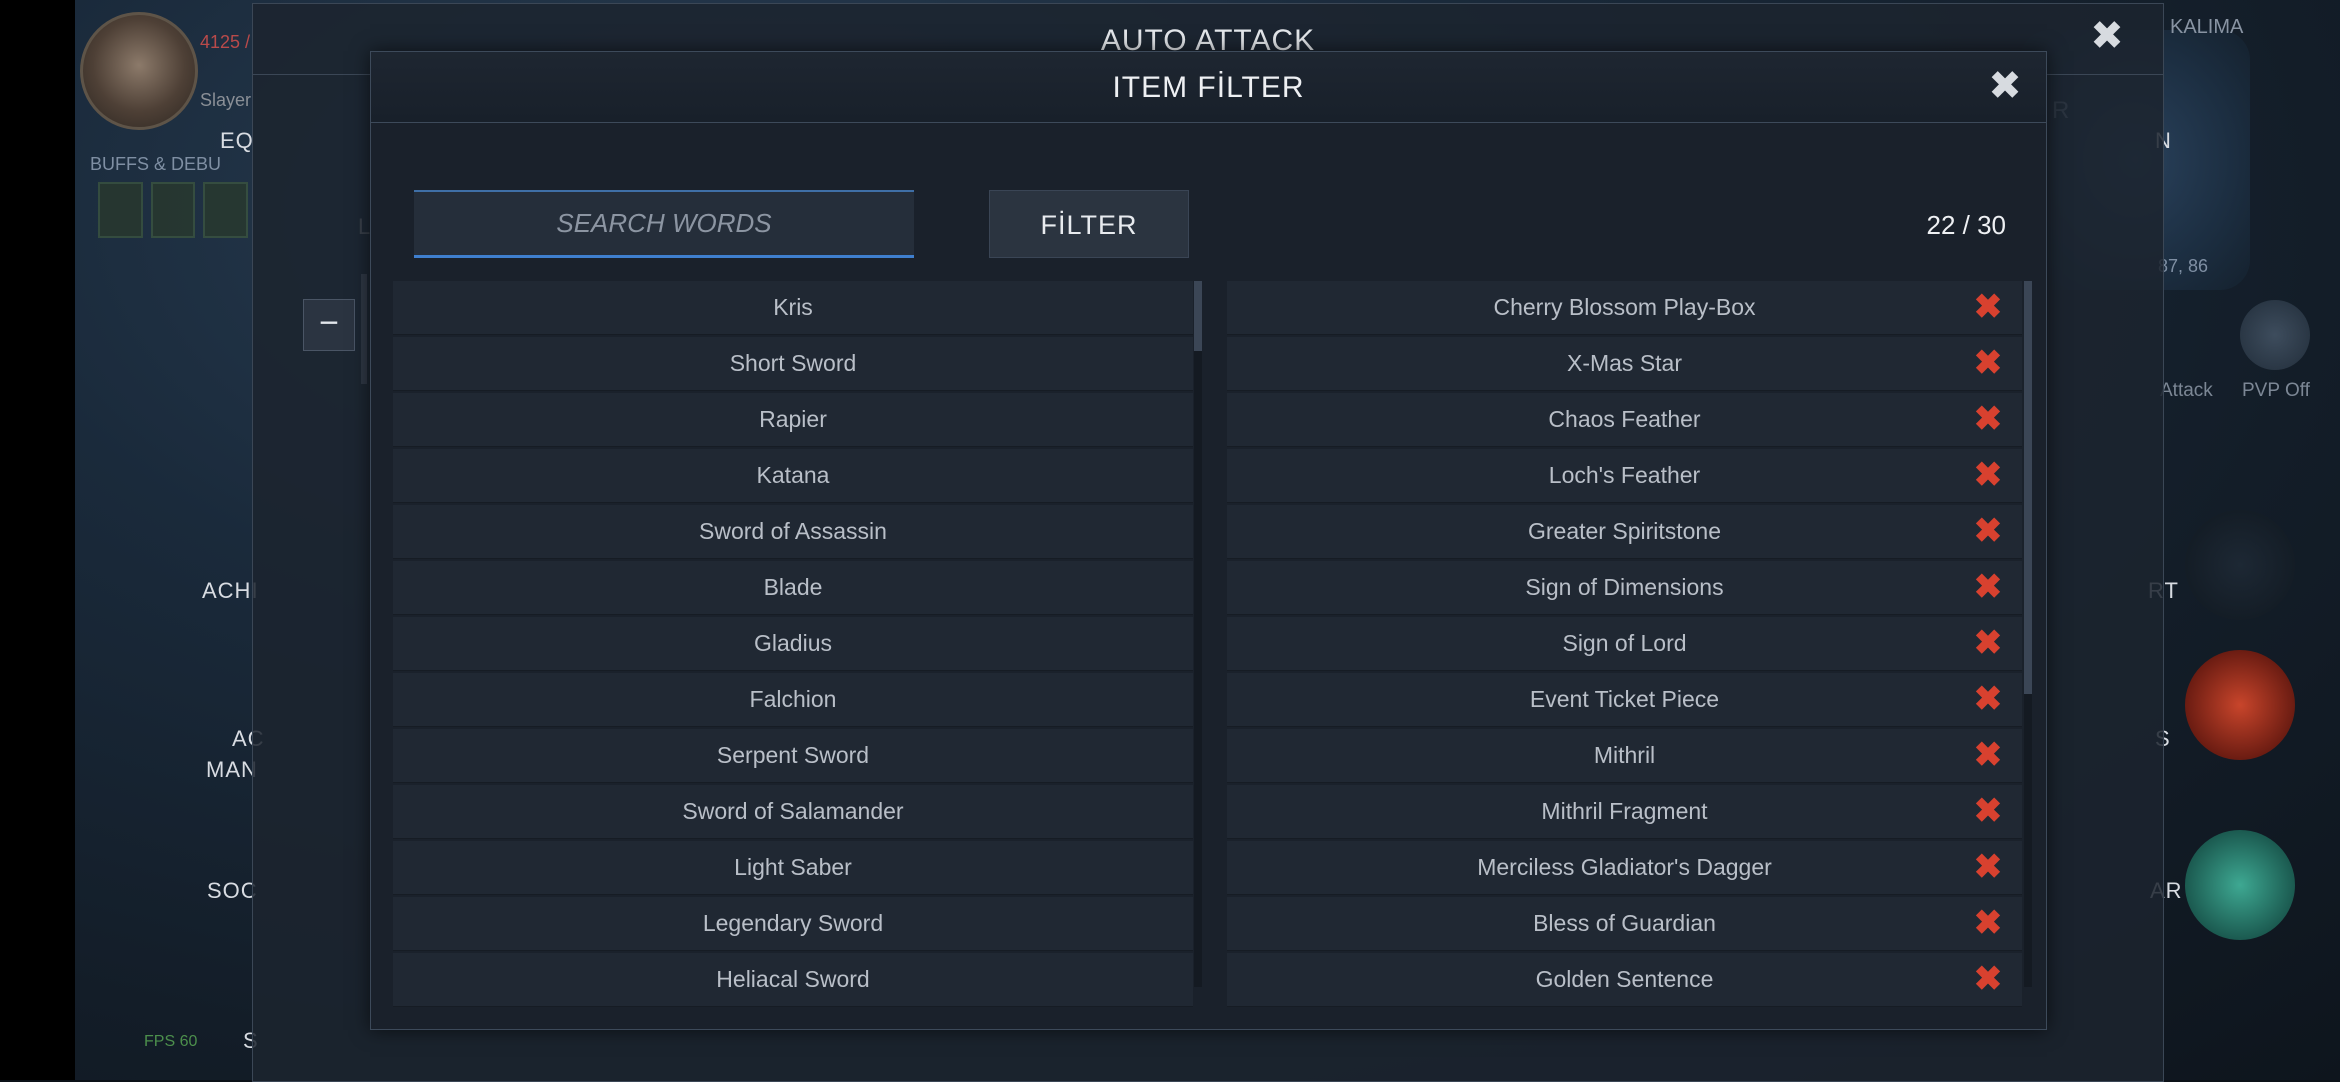  I want to click on available-list-scrollbar, so click(1198, 634).